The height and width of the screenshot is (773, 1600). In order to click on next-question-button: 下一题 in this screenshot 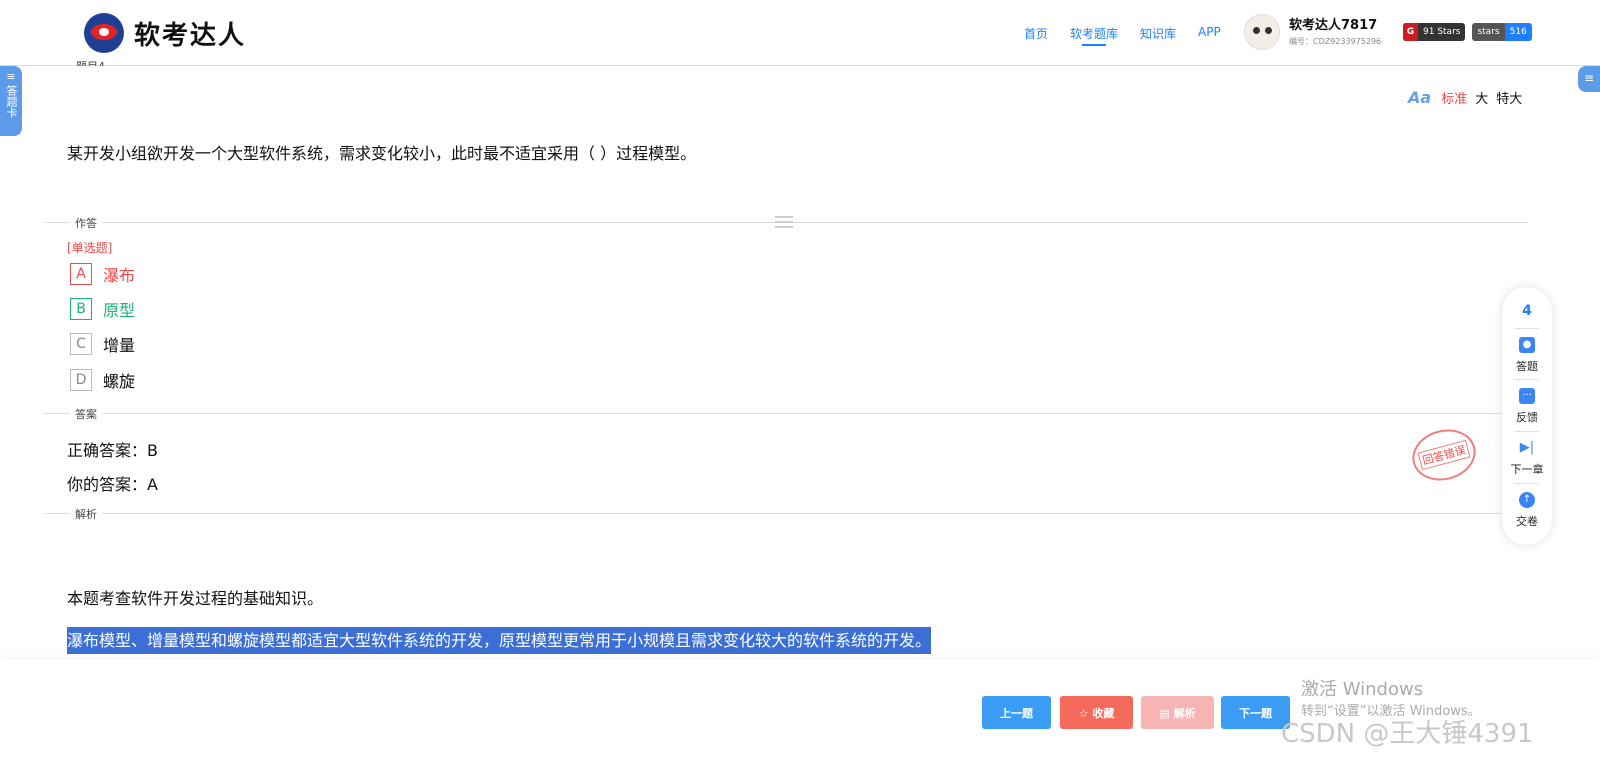, I will do `click(1255, 712)`.